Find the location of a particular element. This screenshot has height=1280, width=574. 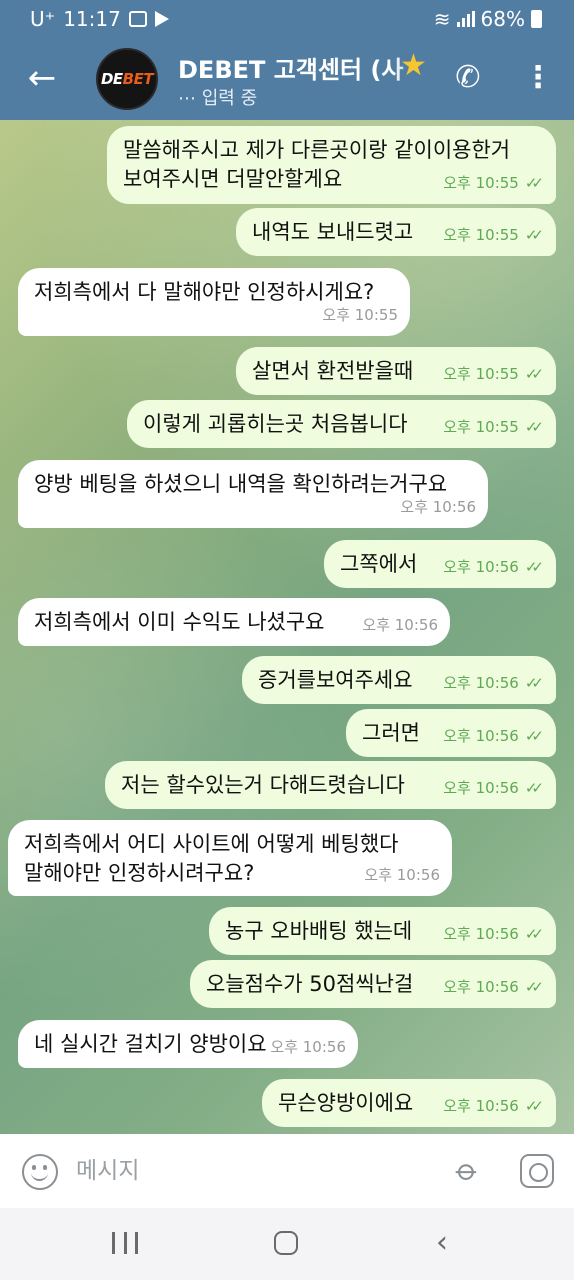

carrier-label: U⁺ is located at coordinates (43, 19).